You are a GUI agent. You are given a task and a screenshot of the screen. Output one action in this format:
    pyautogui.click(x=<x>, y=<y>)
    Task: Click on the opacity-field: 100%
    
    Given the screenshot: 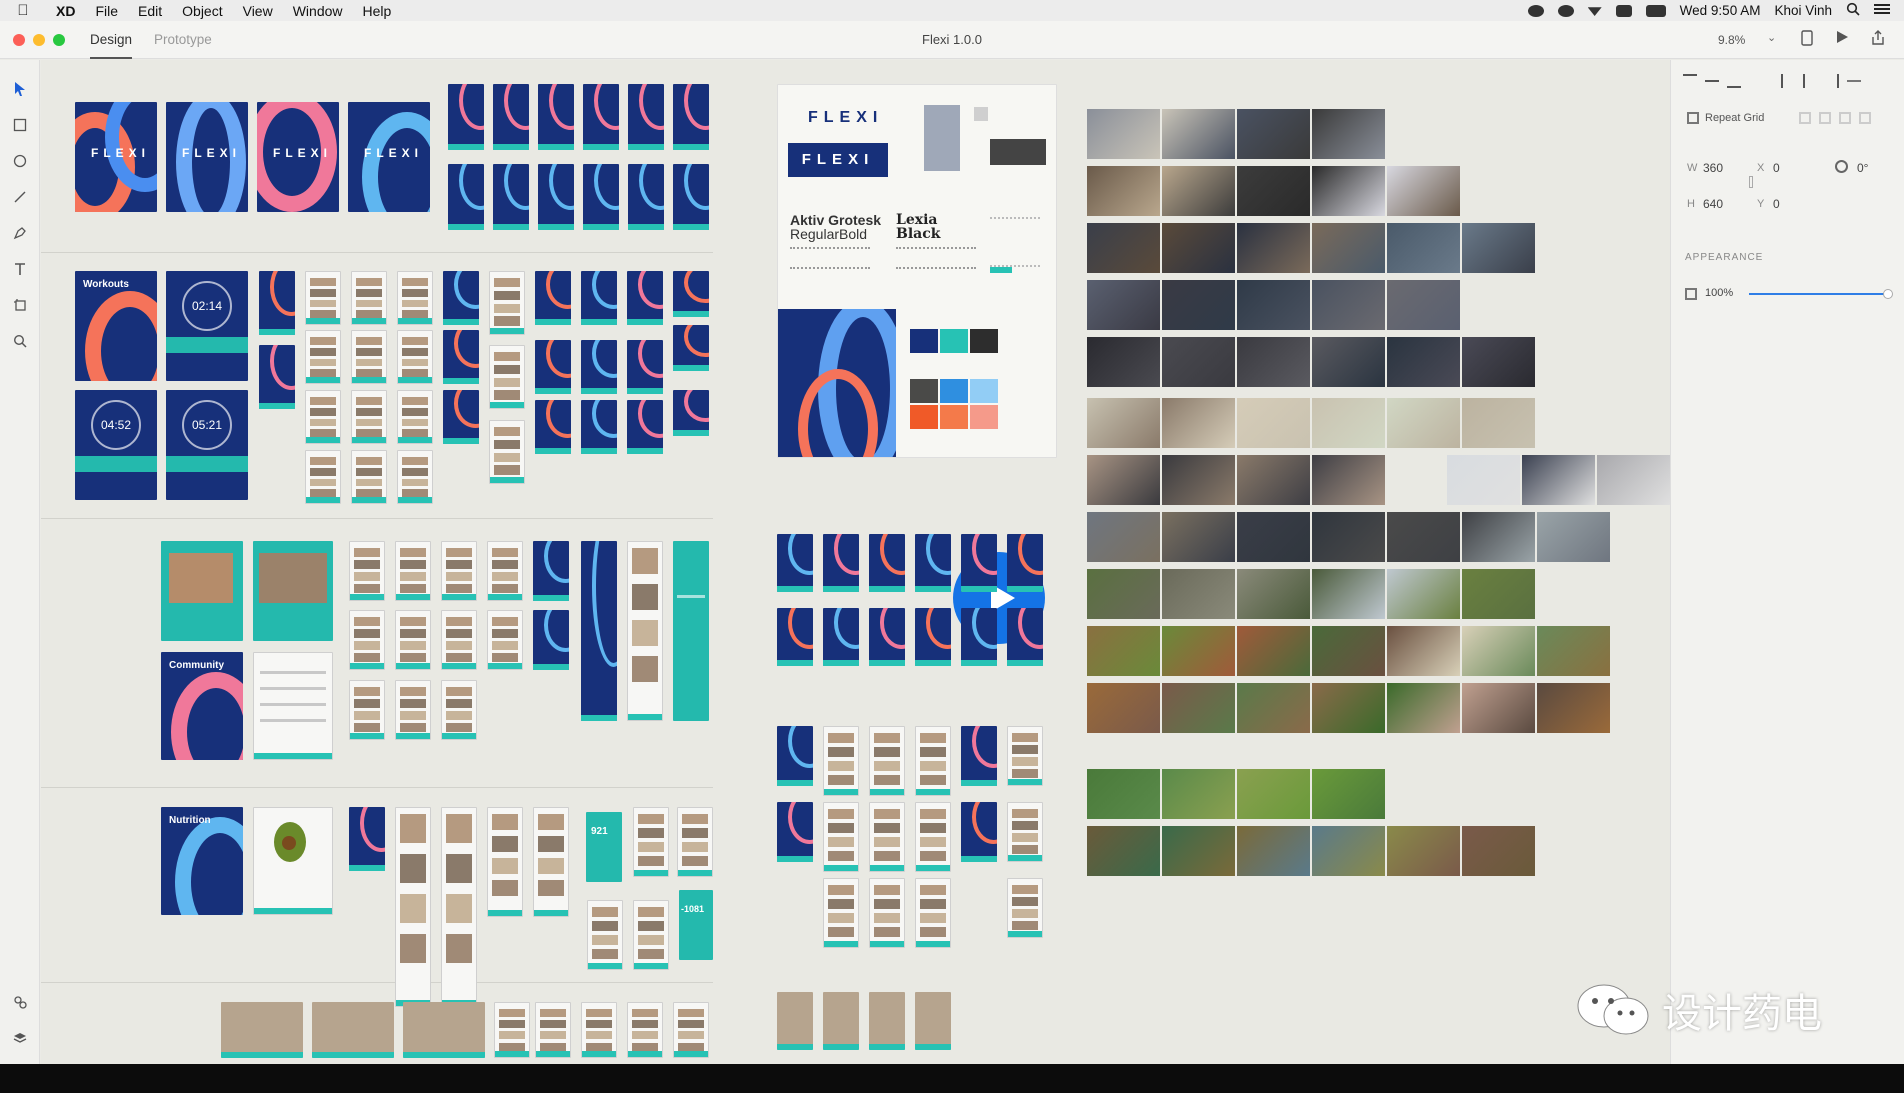 What is the action you would take?
    pyautogui.click(x=1719, y=293)
    